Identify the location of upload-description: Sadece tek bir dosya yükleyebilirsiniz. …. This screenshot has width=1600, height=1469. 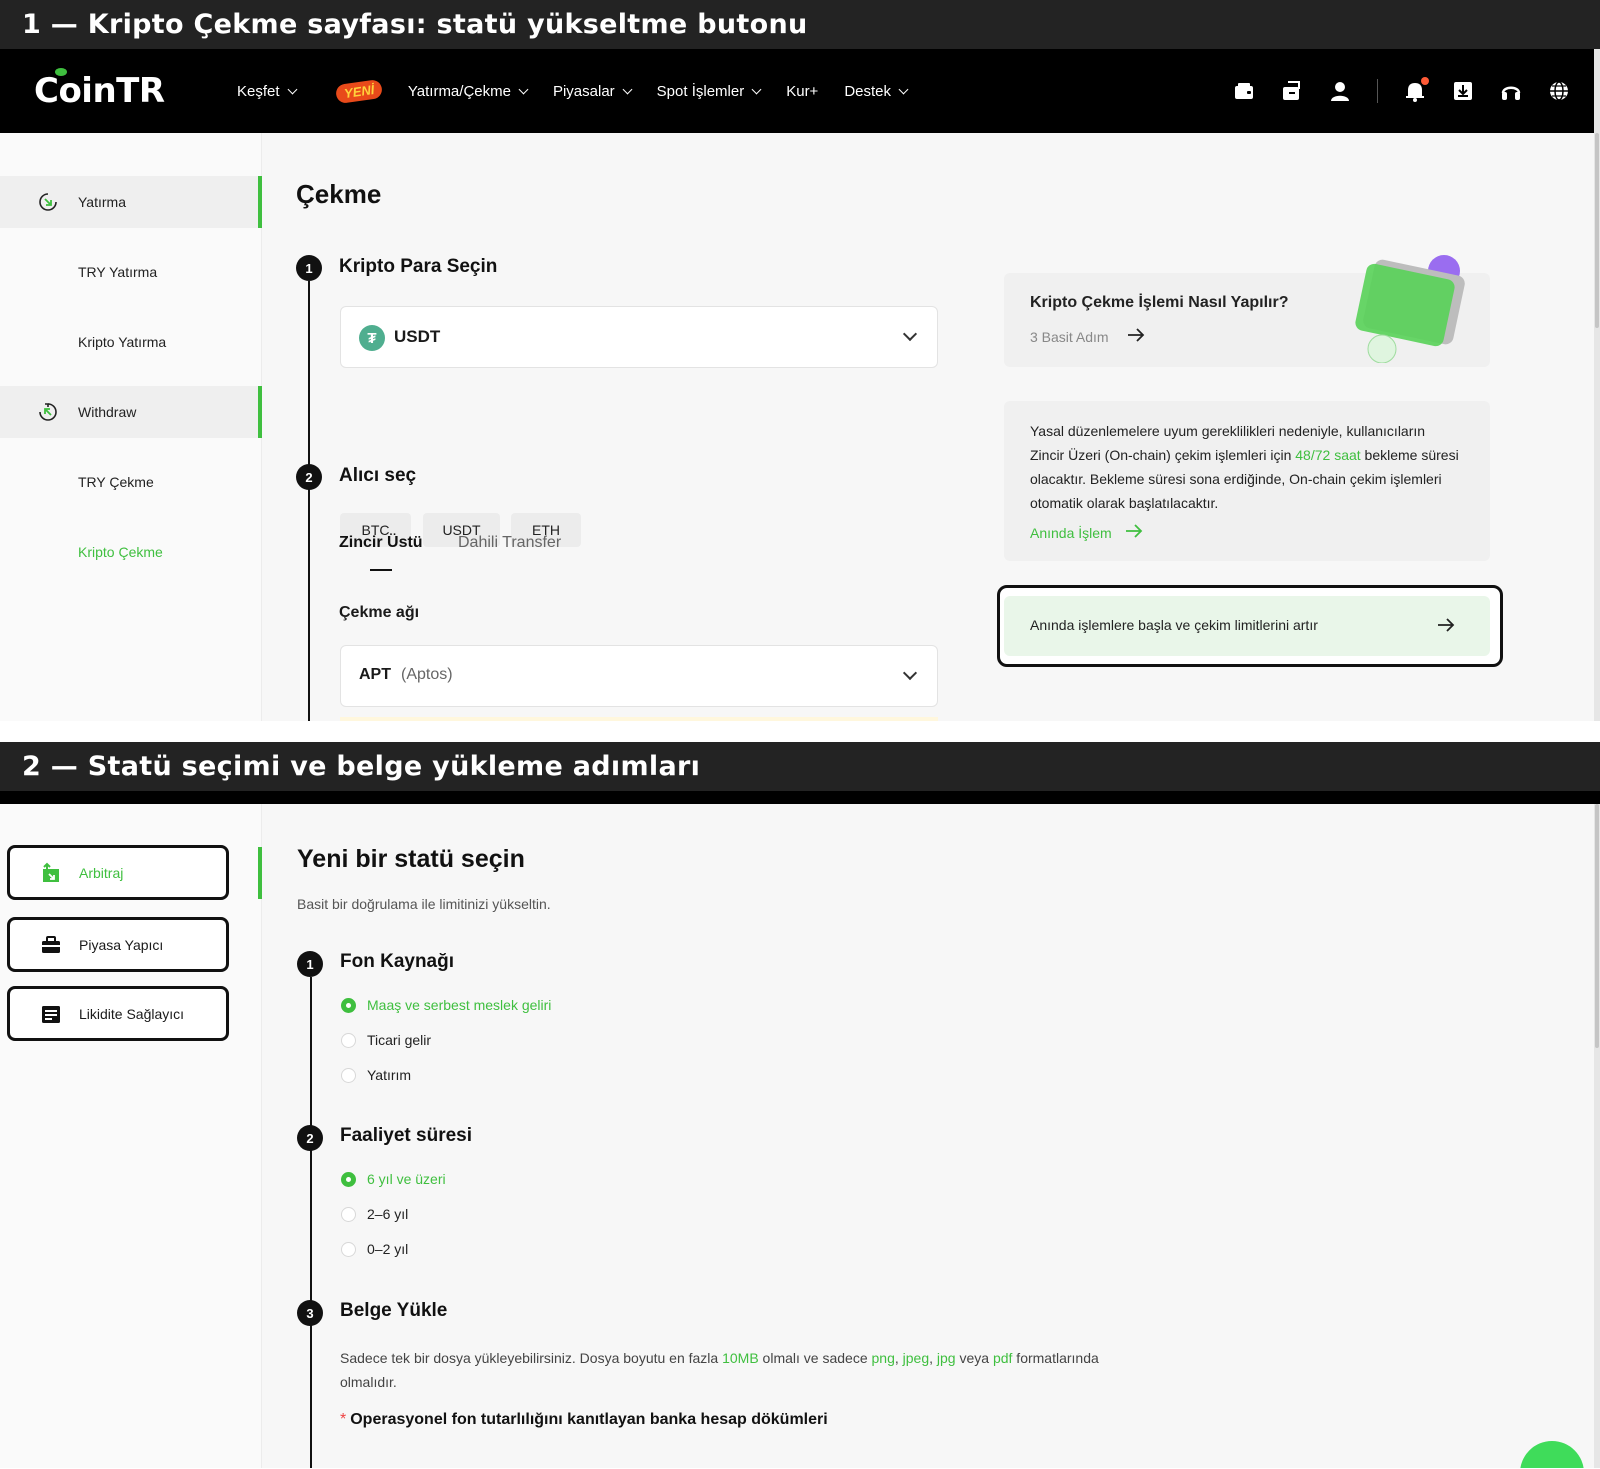
(719, 1370).